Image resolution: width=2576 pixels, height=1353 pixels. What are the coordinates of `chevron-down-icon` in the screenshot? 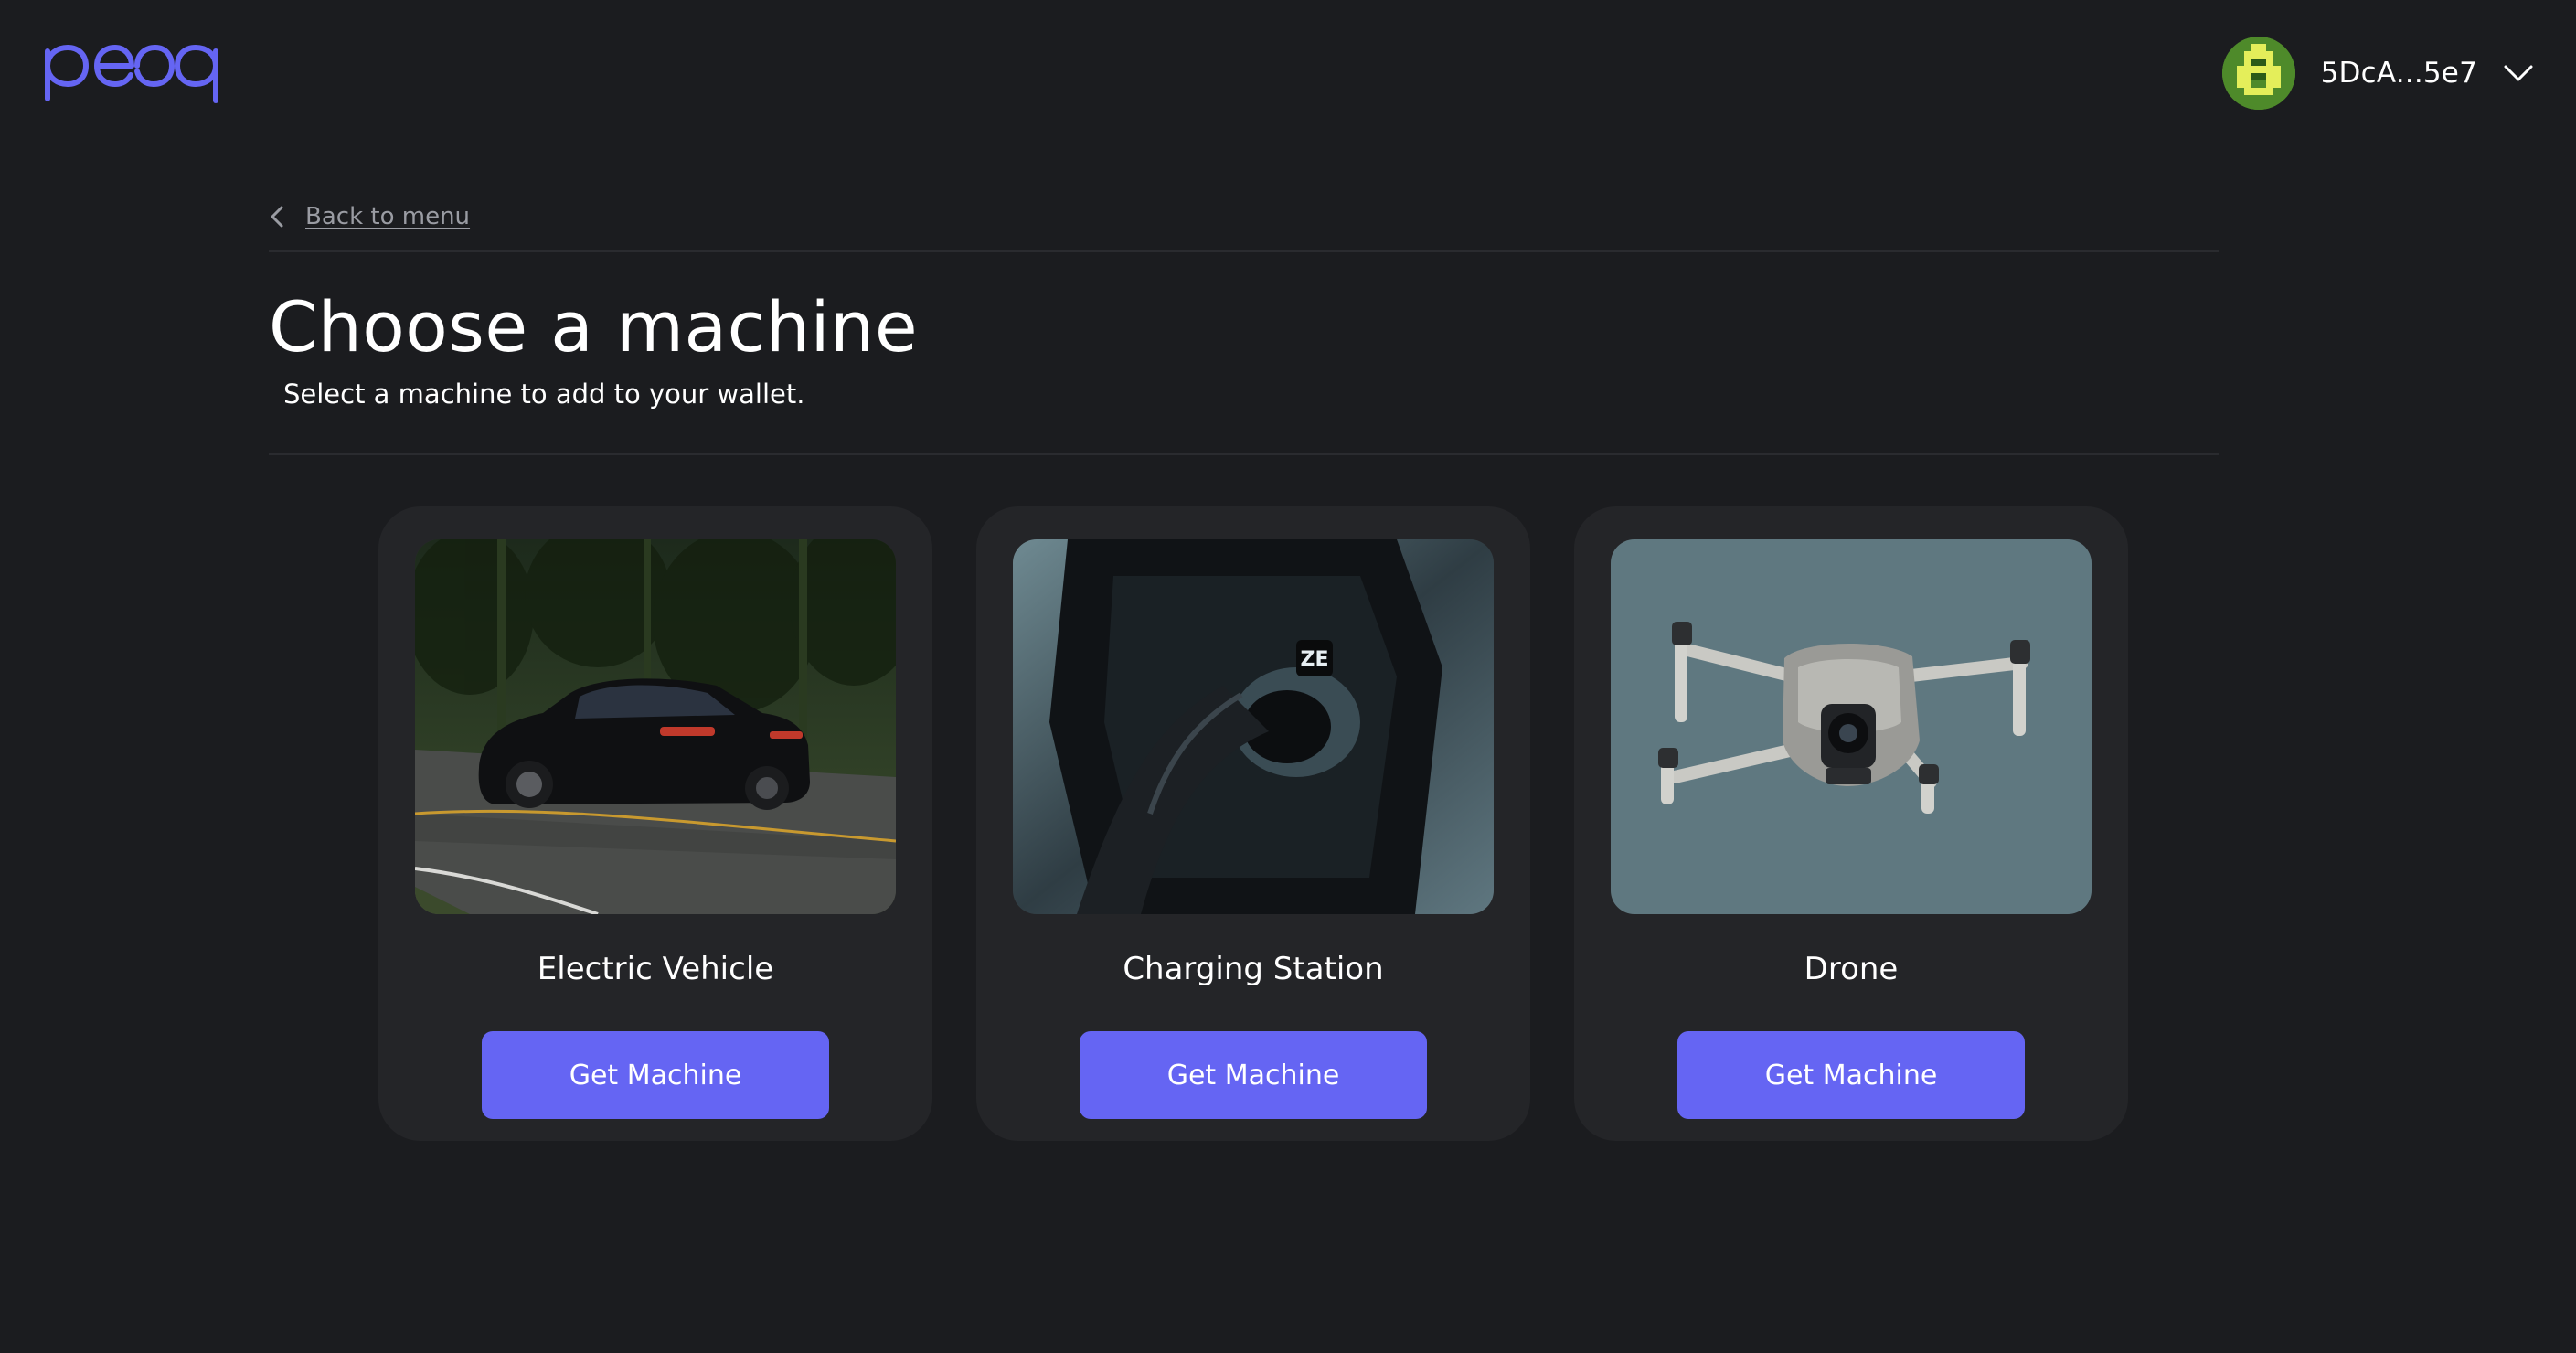 It's located at (2518, 73).